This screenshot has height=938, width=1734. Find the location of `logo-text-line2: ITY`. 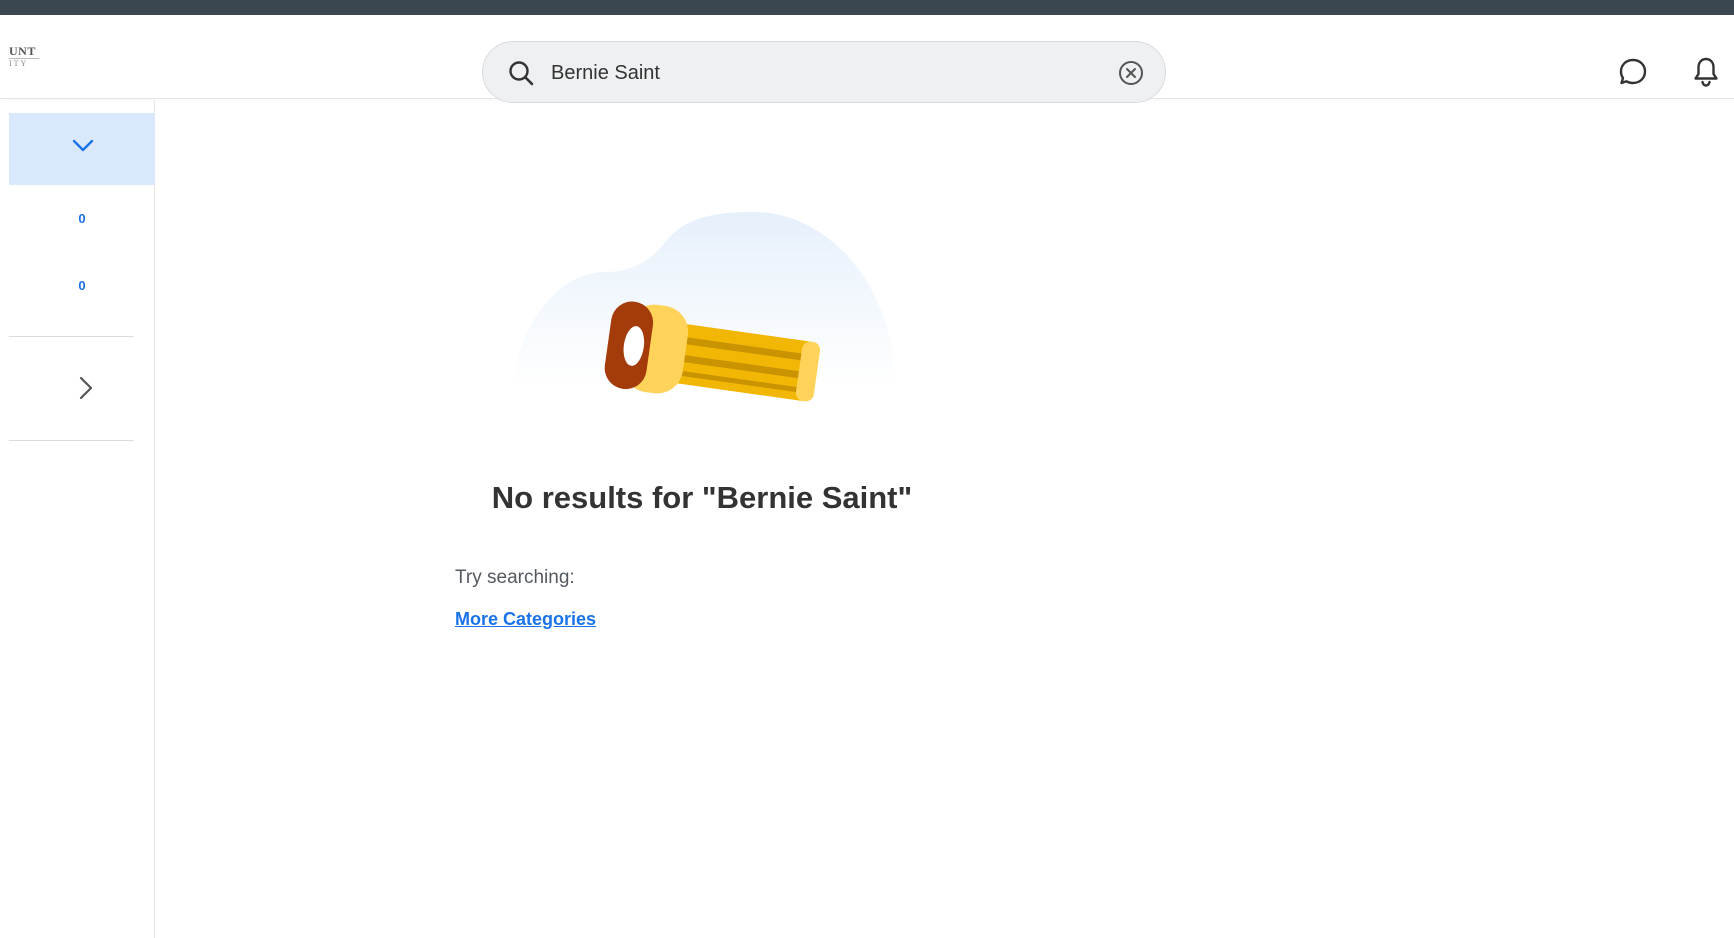

logo-text-line2: ITY is located at coordinates (24, 63).